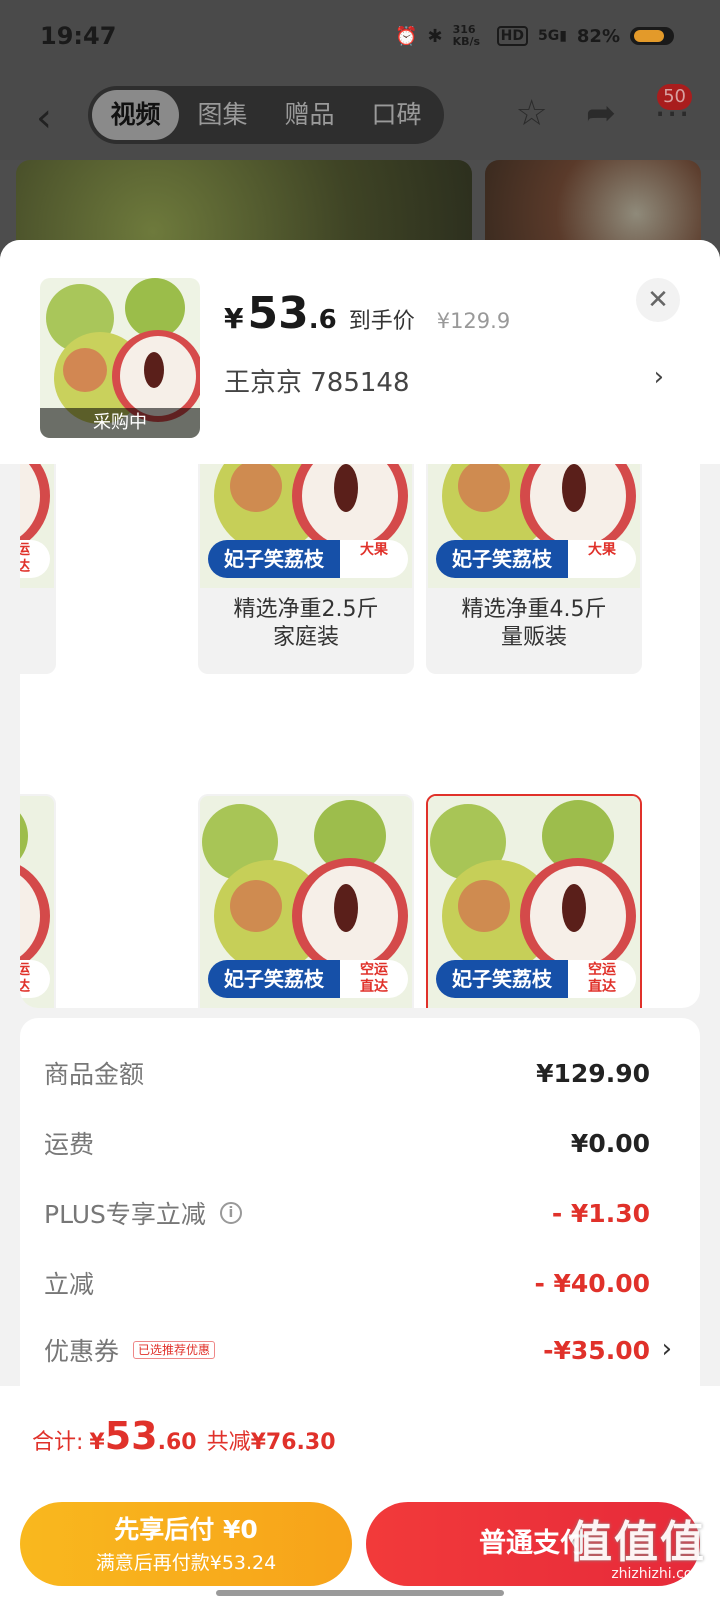  I want to click on coupon-value: -¥35.00, so click(596, 1350).